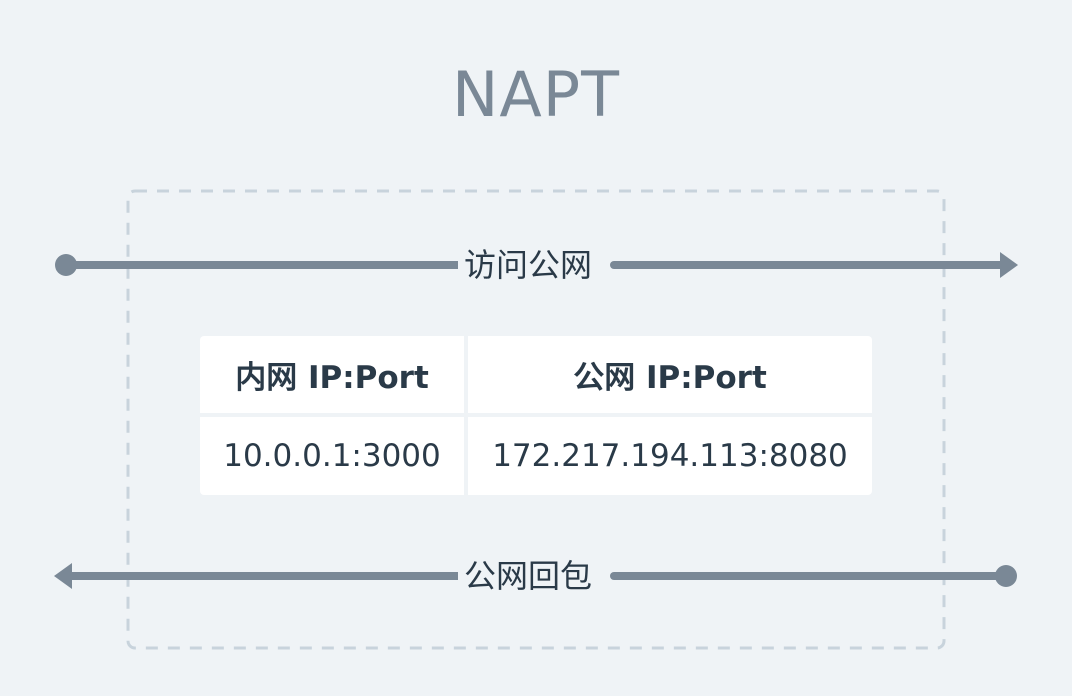  I want to click on outbound-label: 访问公网, so click(528, 265).